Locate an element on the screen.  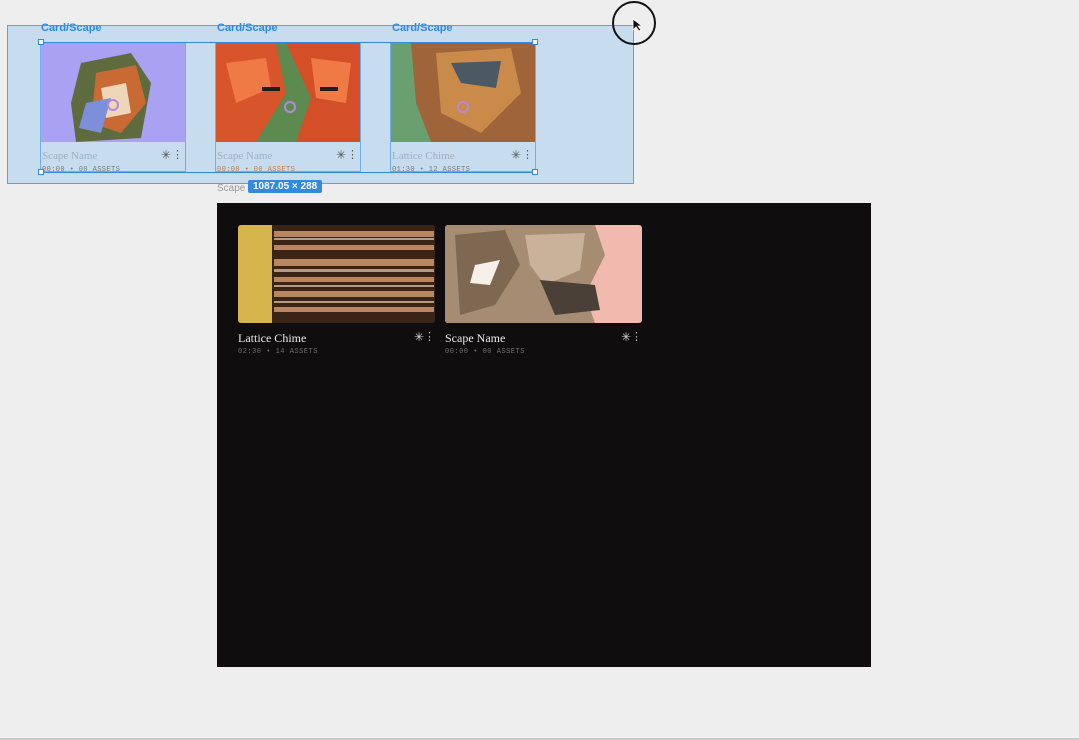
card-scape-3: Lattice Chime 01:30 • 12 ASSETS ✳ ⋮ is located at coordinates (463, 108).